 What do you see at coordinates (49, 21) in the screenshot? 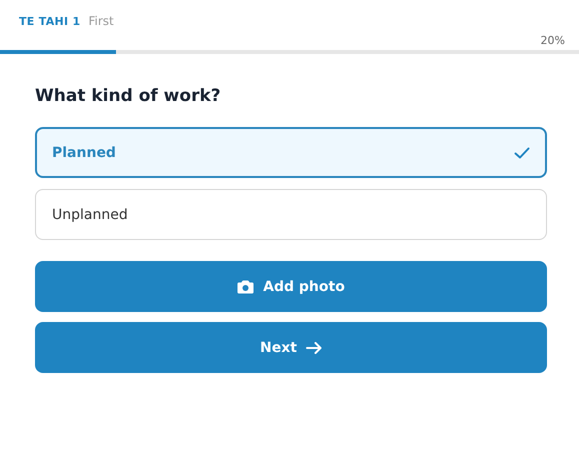
I see `step-label: TE TAHI 1` at bounding box center [49, 21].